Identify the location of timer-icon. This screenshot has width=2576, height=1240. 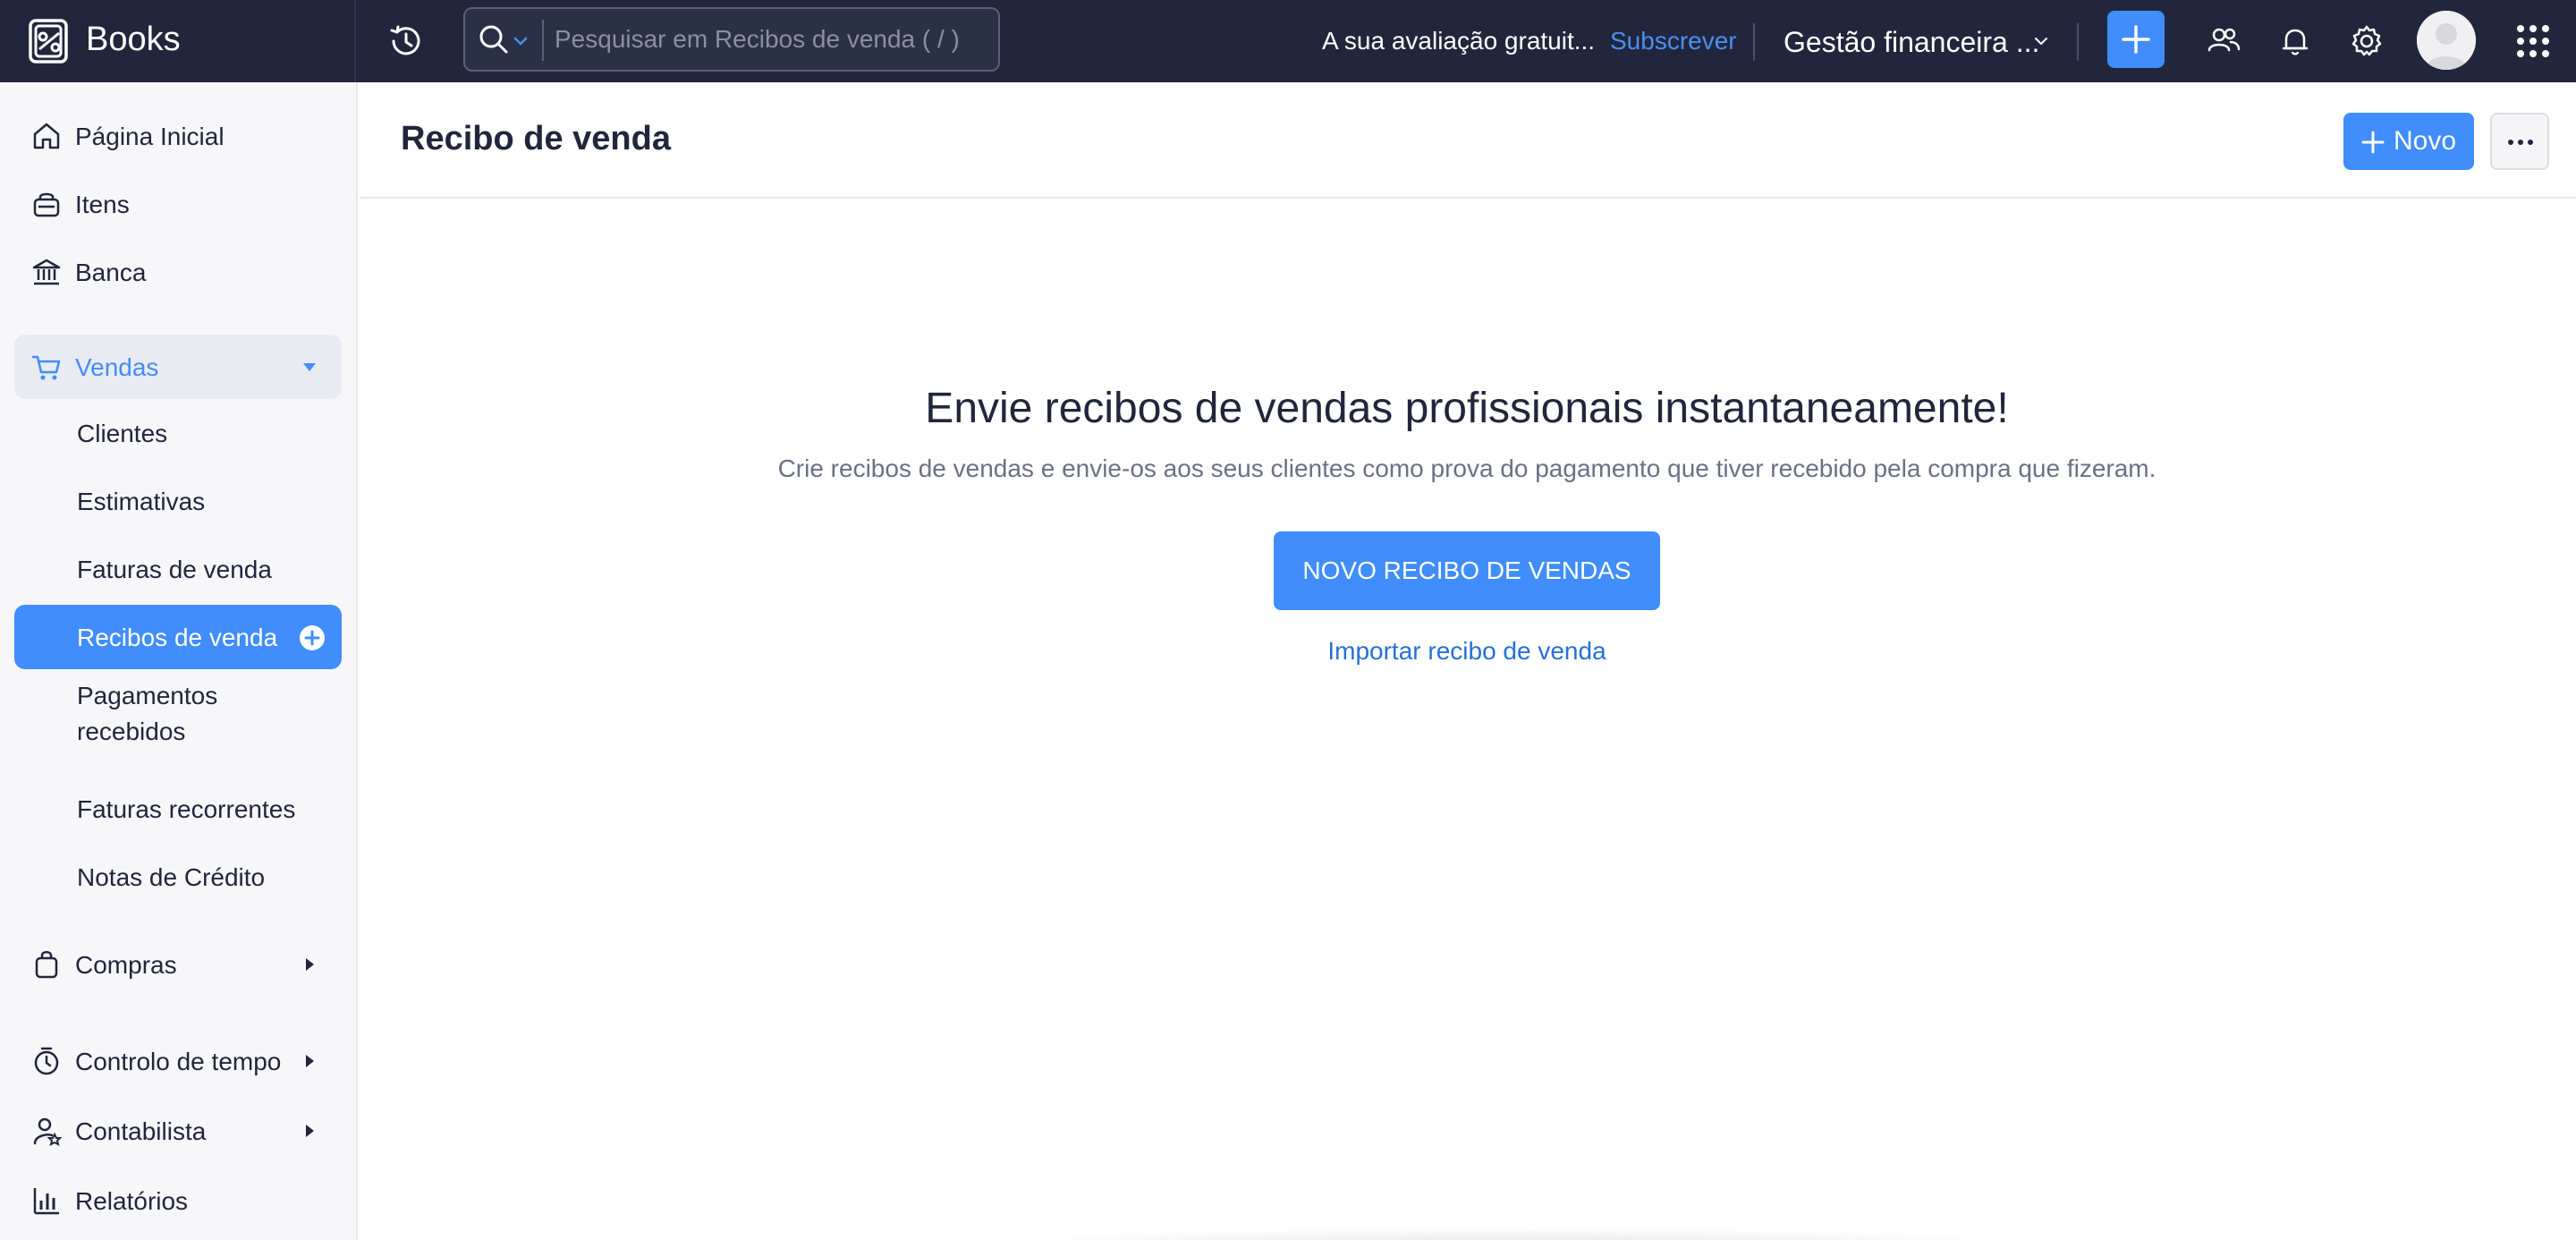
(46, 1061).